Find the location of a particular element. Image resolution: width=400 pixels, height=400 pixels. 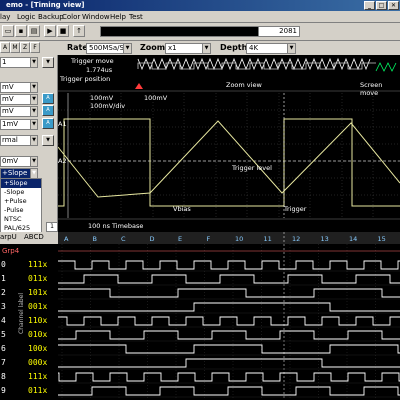

channel-side-label: Channel label is located at coordinates (21, 313).